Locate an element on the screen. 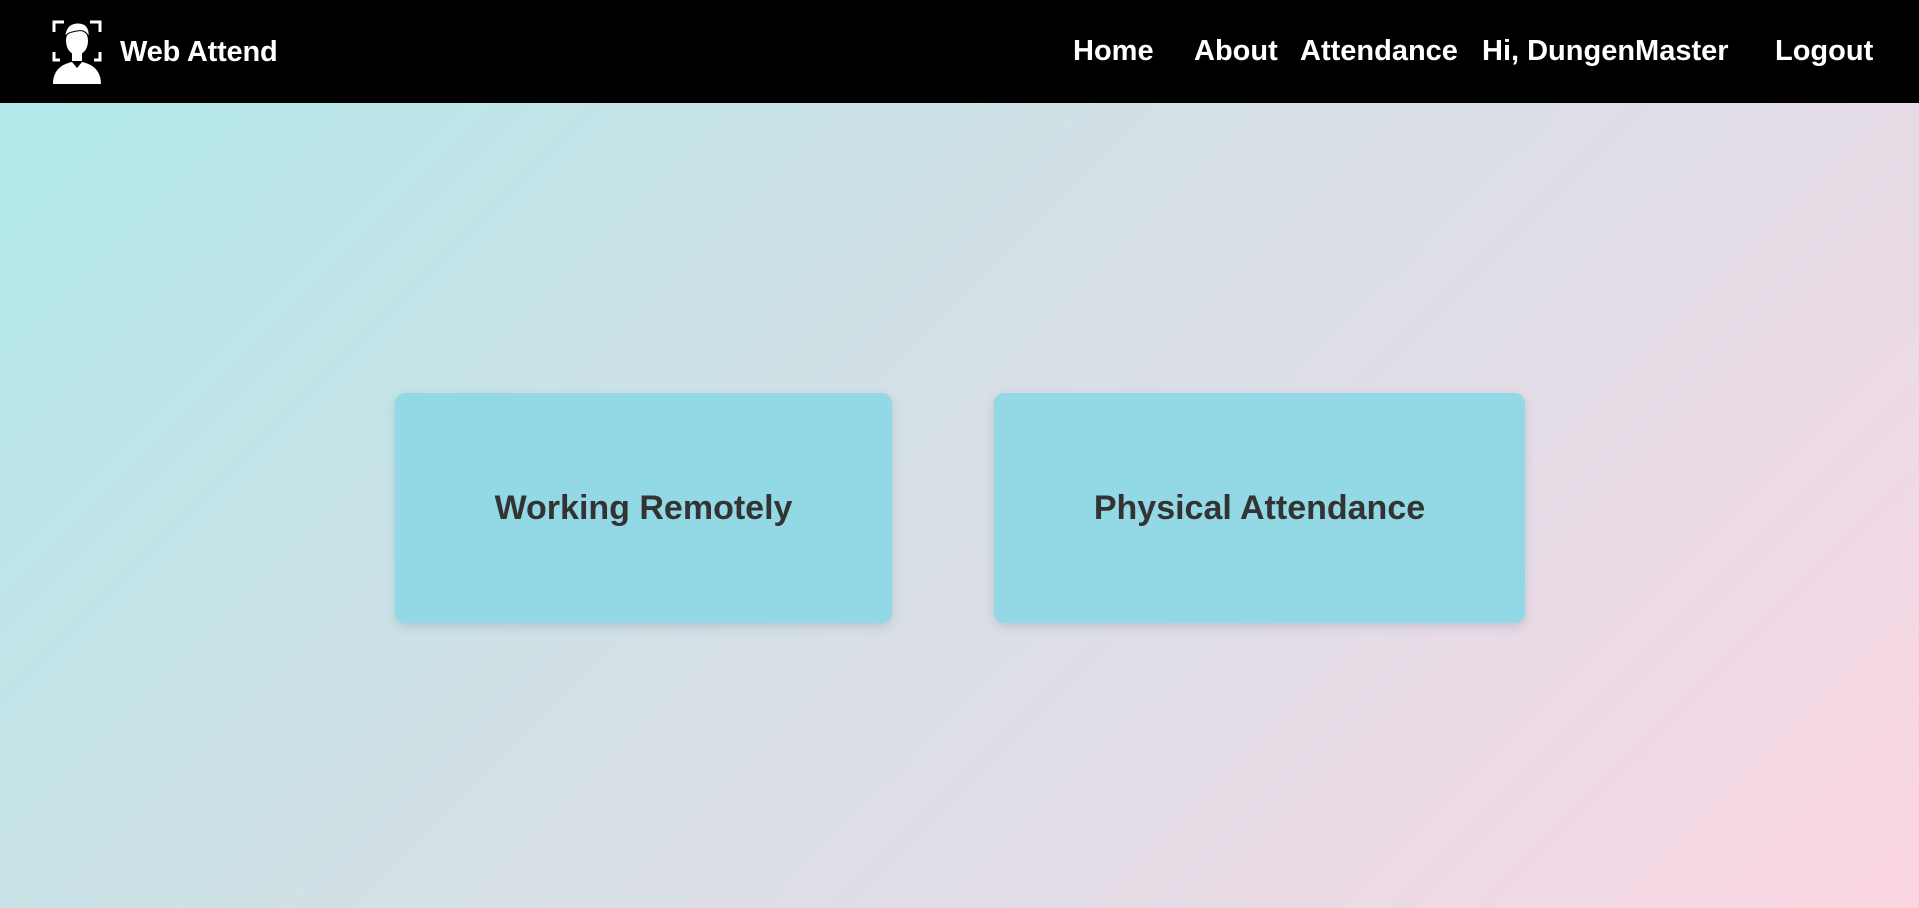 The height and width of the screenshot is (908, 1919). nav-logout-link: Logout is located at coordinates (1824, 51).